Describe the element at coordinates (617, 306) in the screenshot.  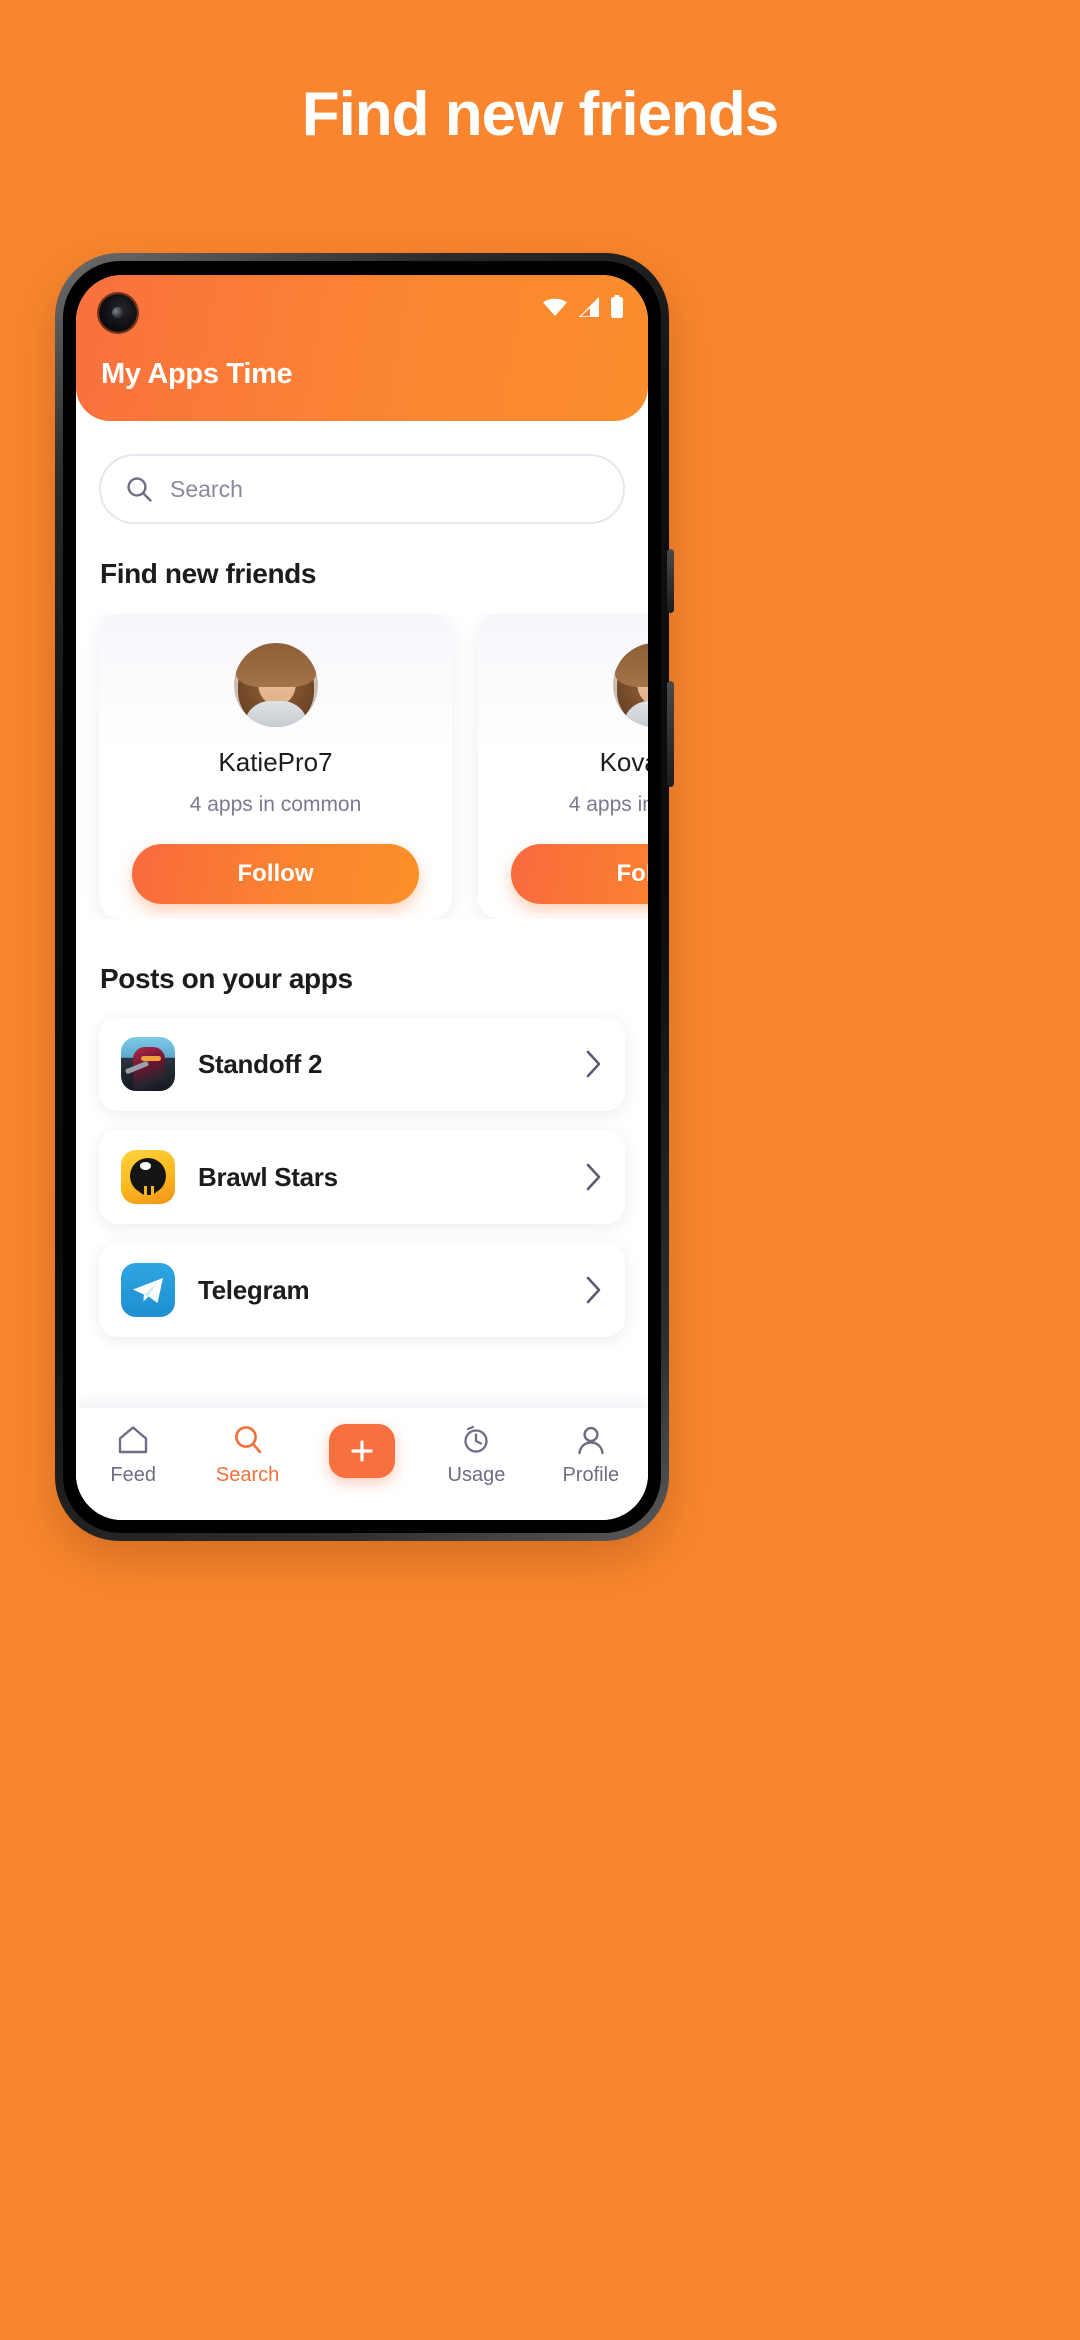
I see `battery-icon` at that location.